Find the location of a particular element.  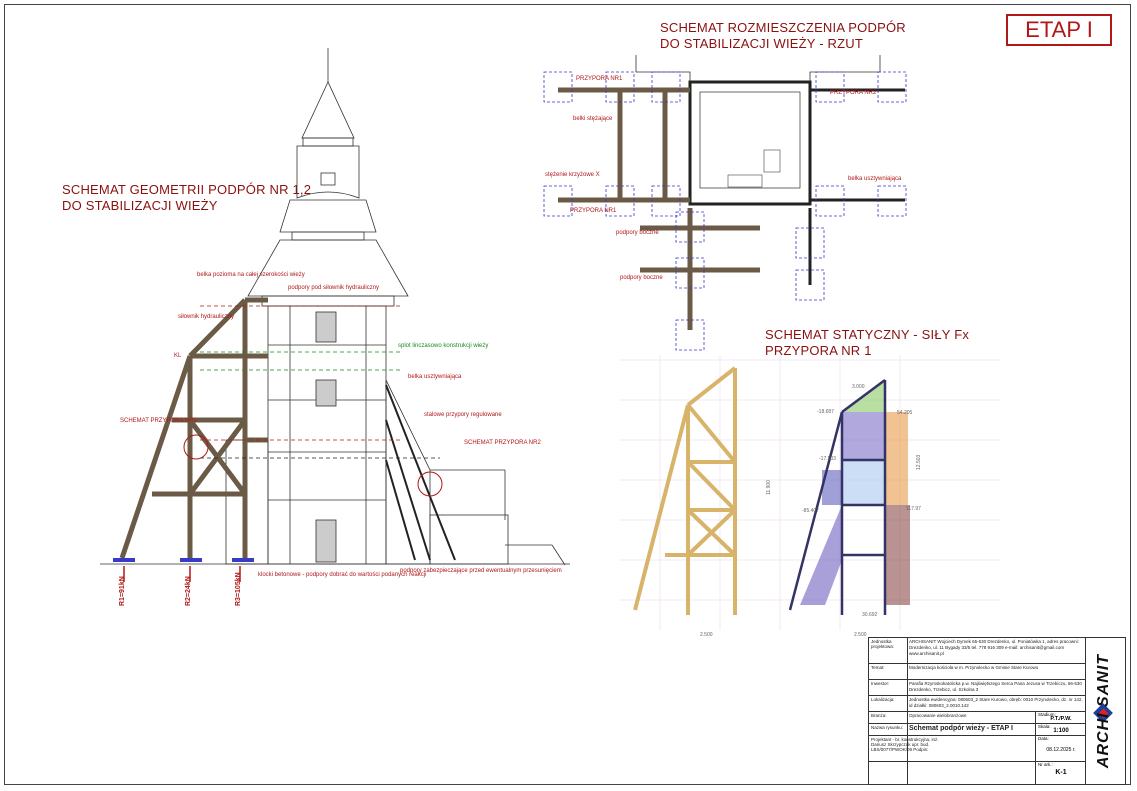

label-silownik: siłownik hydrauliczny is located at coordinates (206, 317).